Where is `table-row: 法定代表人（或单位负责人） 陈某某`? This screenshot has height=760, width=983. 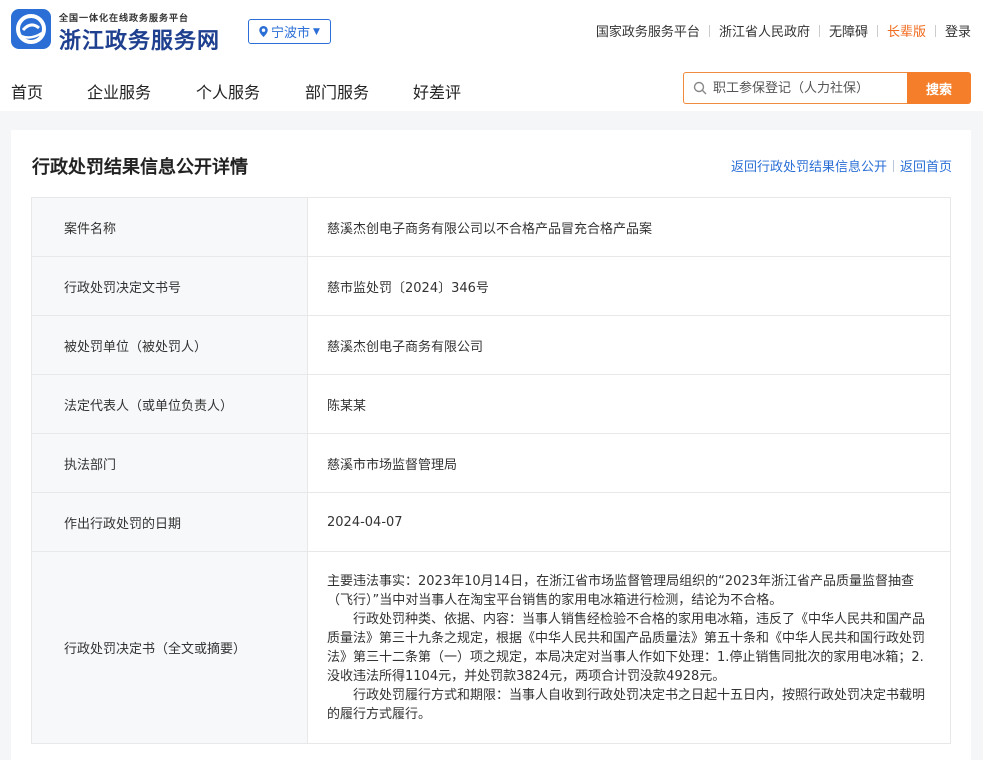 table-row: 法定代表人（或单位负责人） 陈某某 is located at coordinates (491, 404).